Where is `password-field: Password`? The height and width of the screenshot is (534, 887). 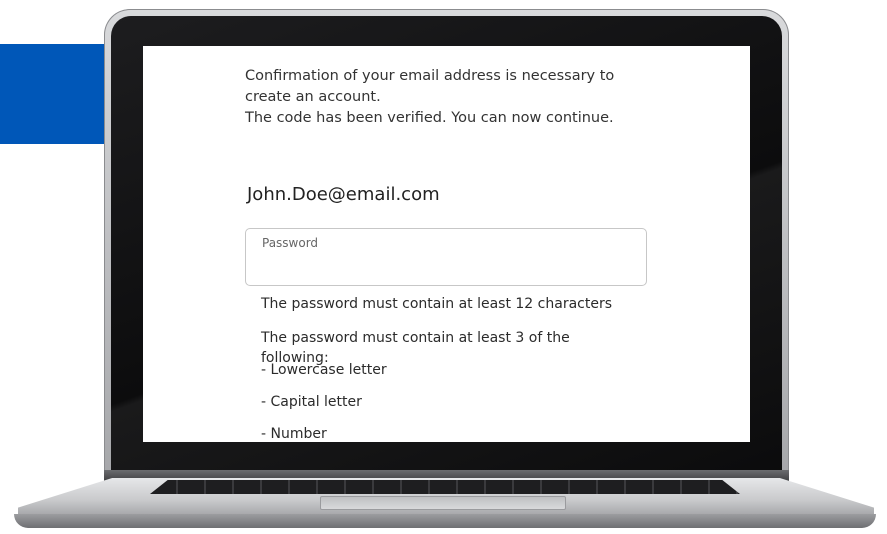
password-field: Password is located at coordinates (446, 257).